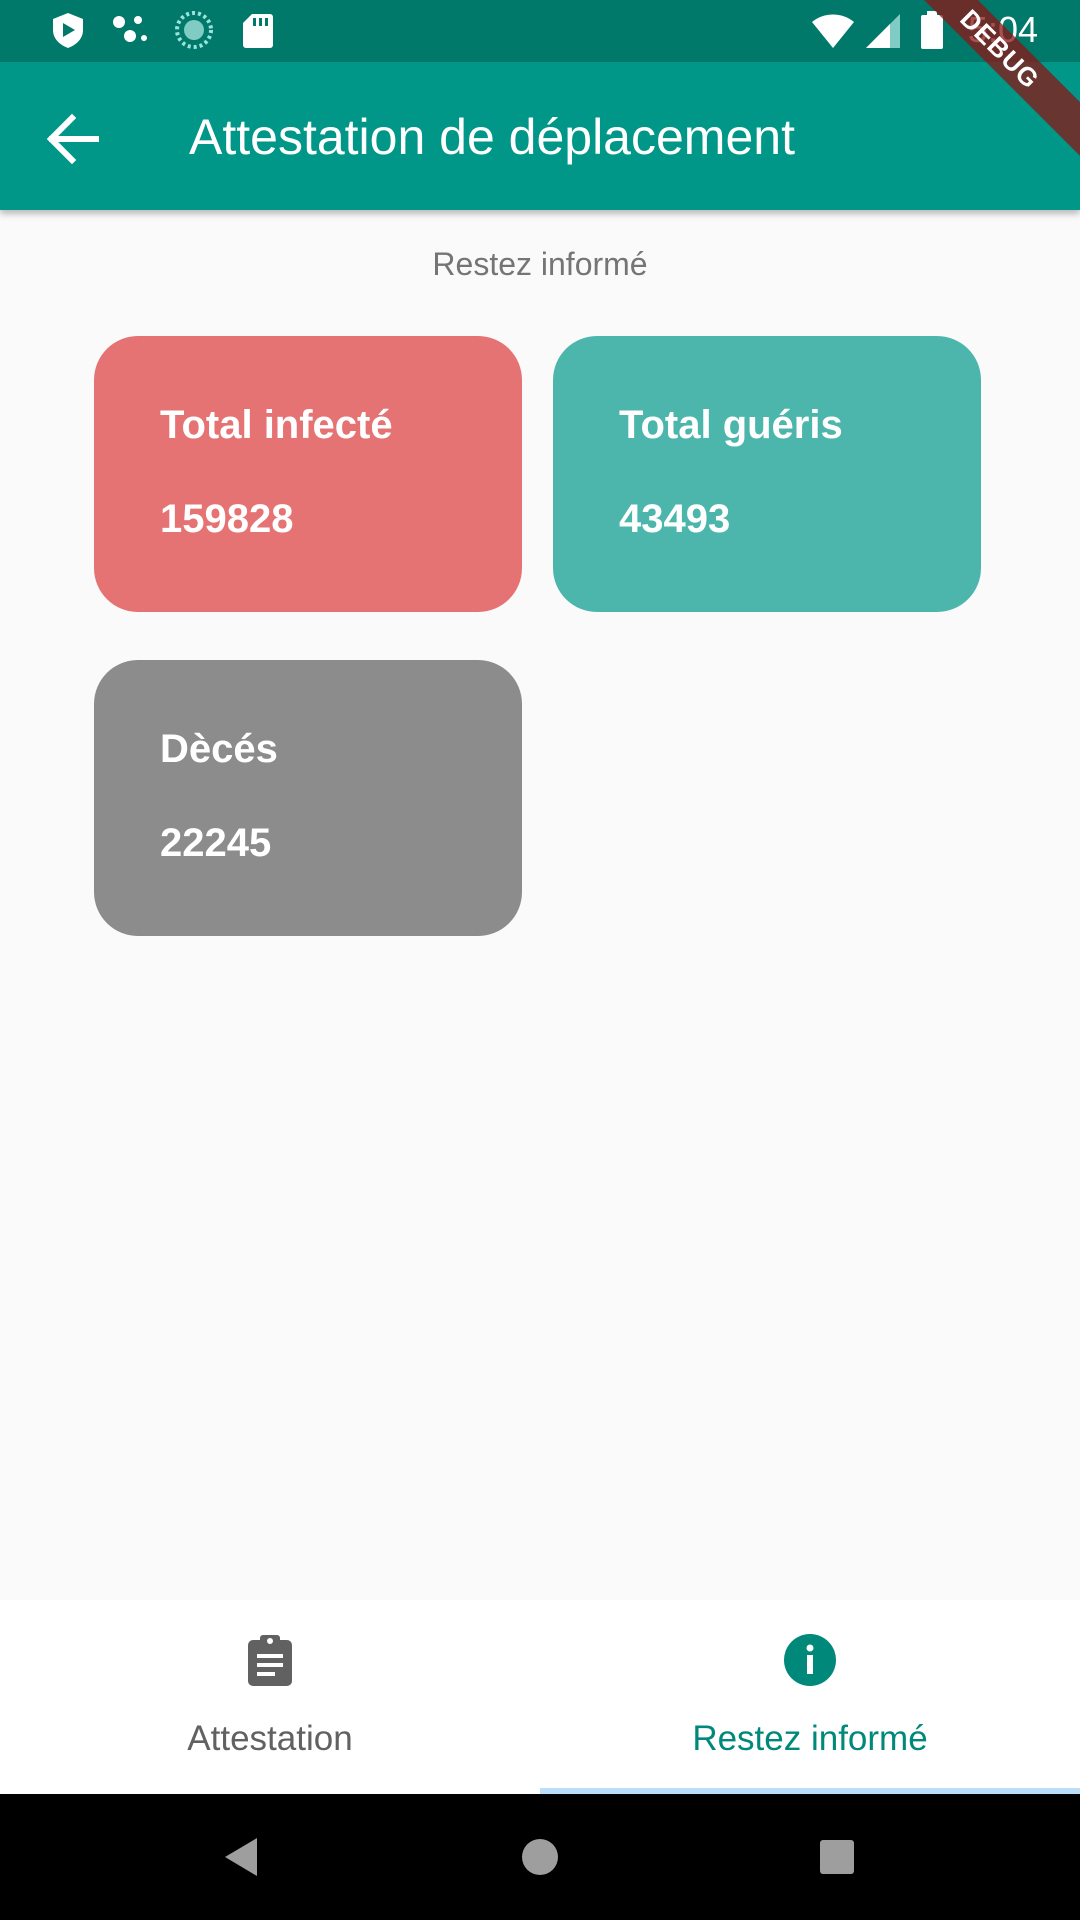 The width and height of the screenshot is (1080, 1920). I want to click on nav-item-attestation: Attestation, so click(270, 1697).